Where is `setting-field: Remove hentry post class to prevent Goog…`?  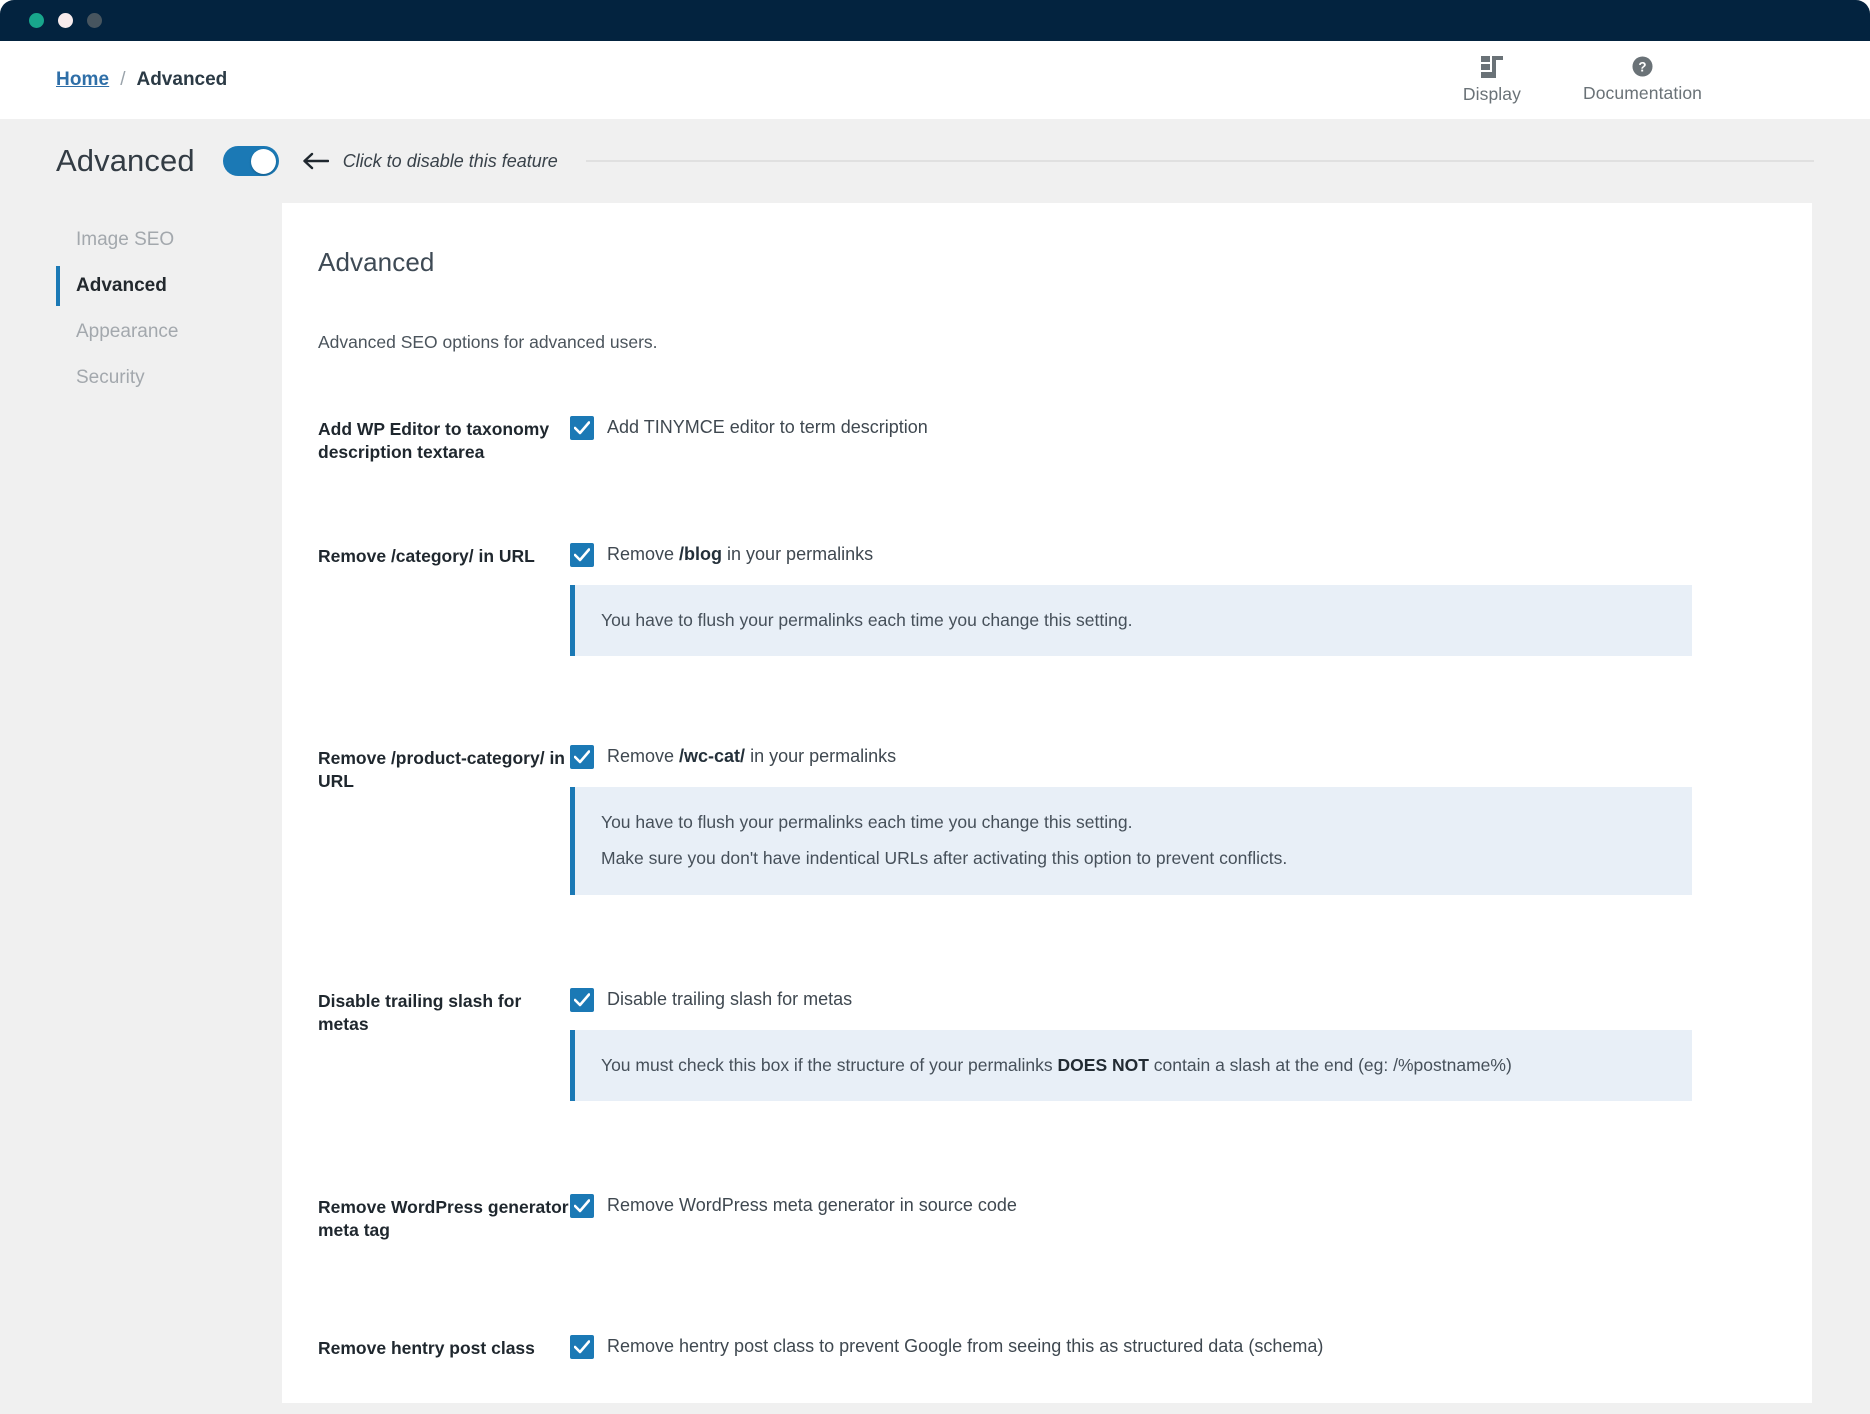
setting-field: Remove hentry post class to prevent Goog… is located at coordinates (1171, 1346).